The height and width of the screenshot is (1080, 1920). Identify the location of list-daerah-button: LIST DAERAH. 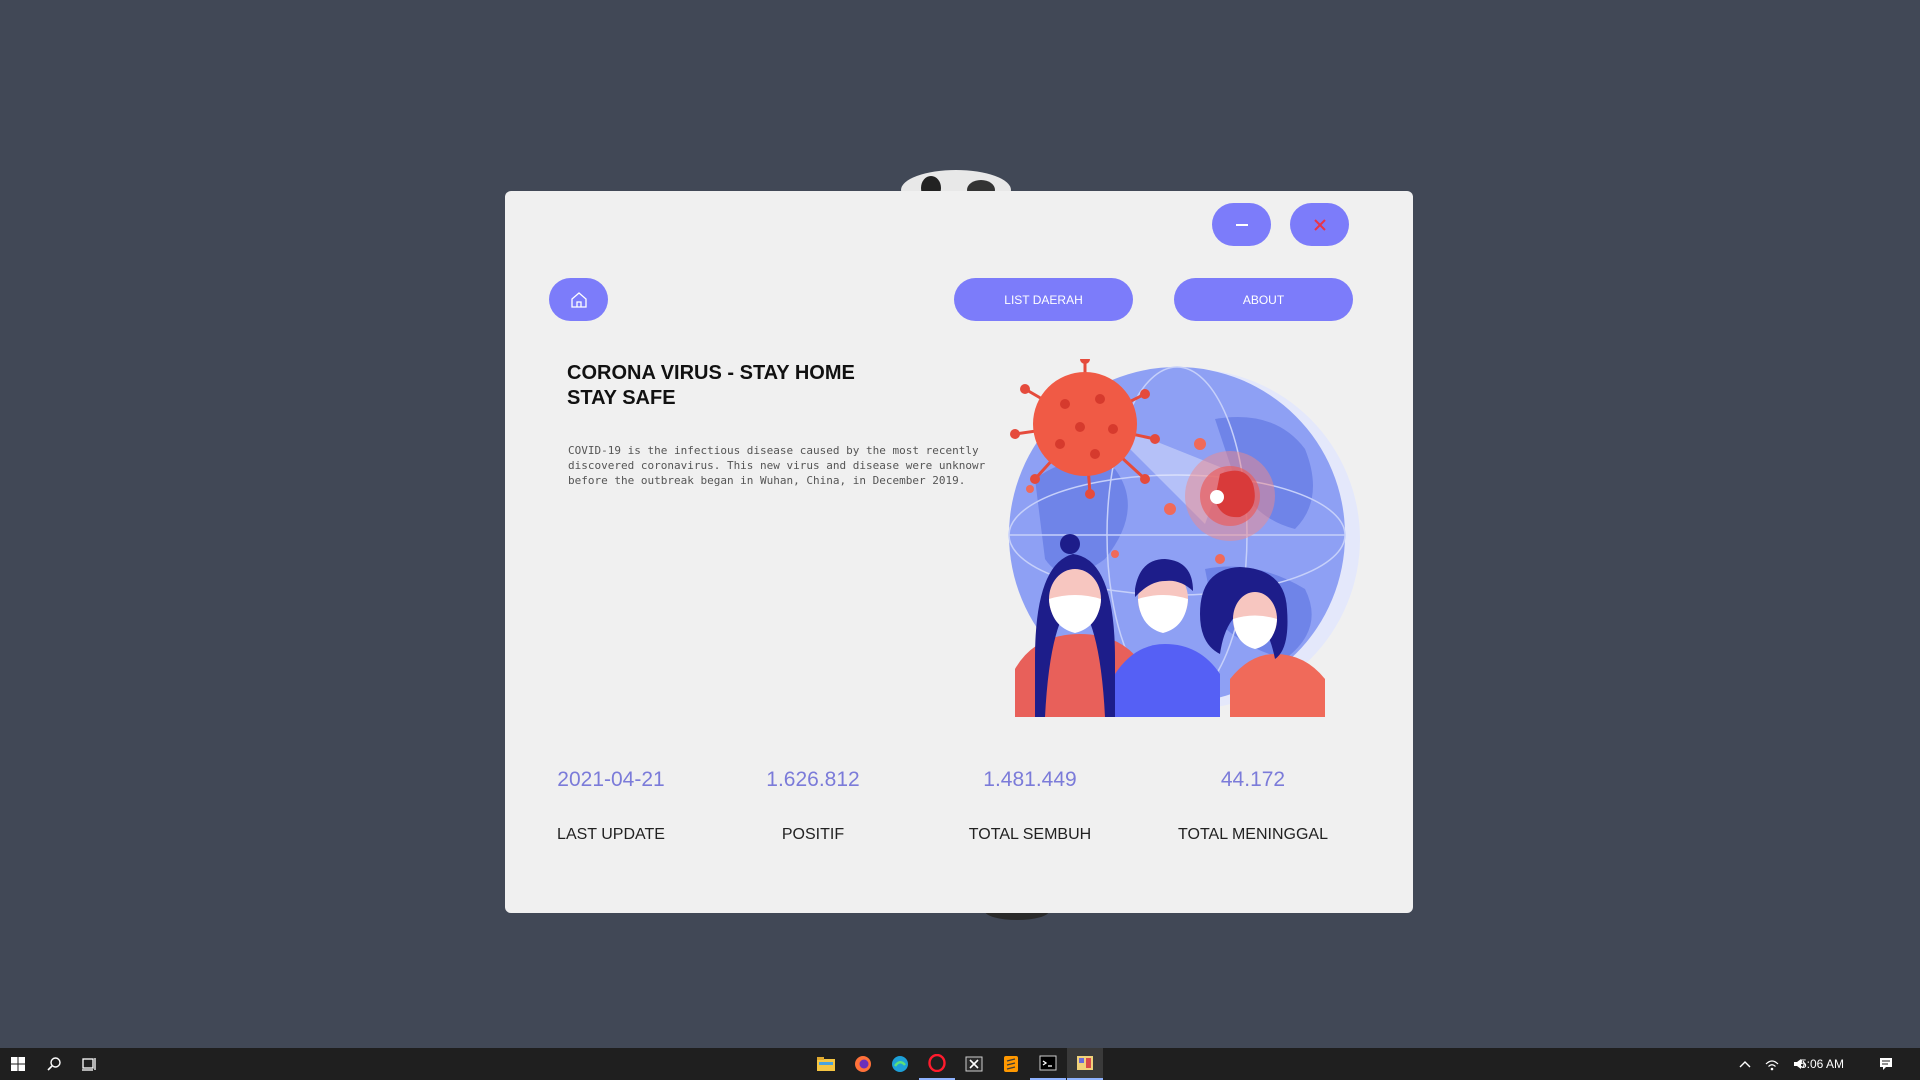
(1043, 299).